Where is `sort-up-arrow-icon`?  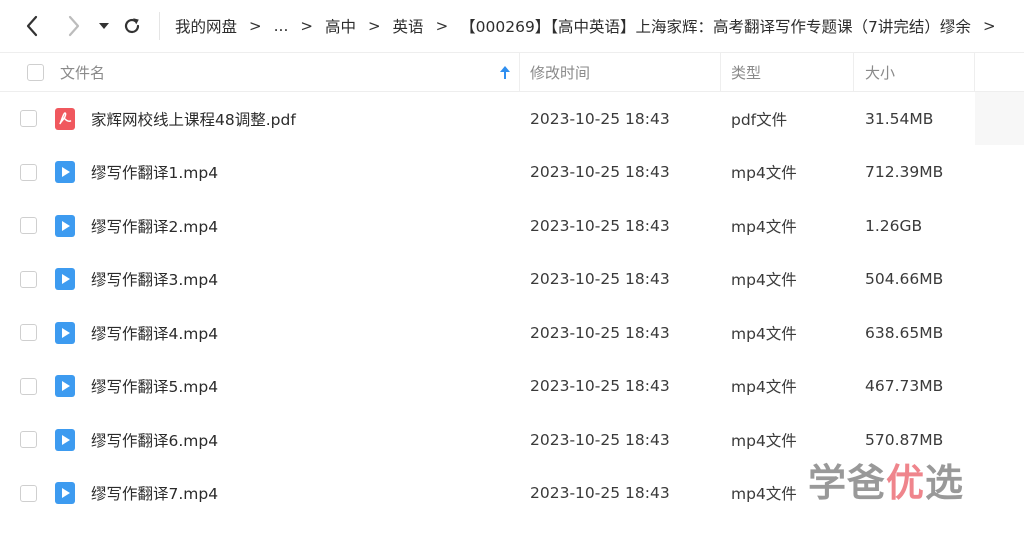 sort-up-arrow-icon is located at coordinates (505, 73).